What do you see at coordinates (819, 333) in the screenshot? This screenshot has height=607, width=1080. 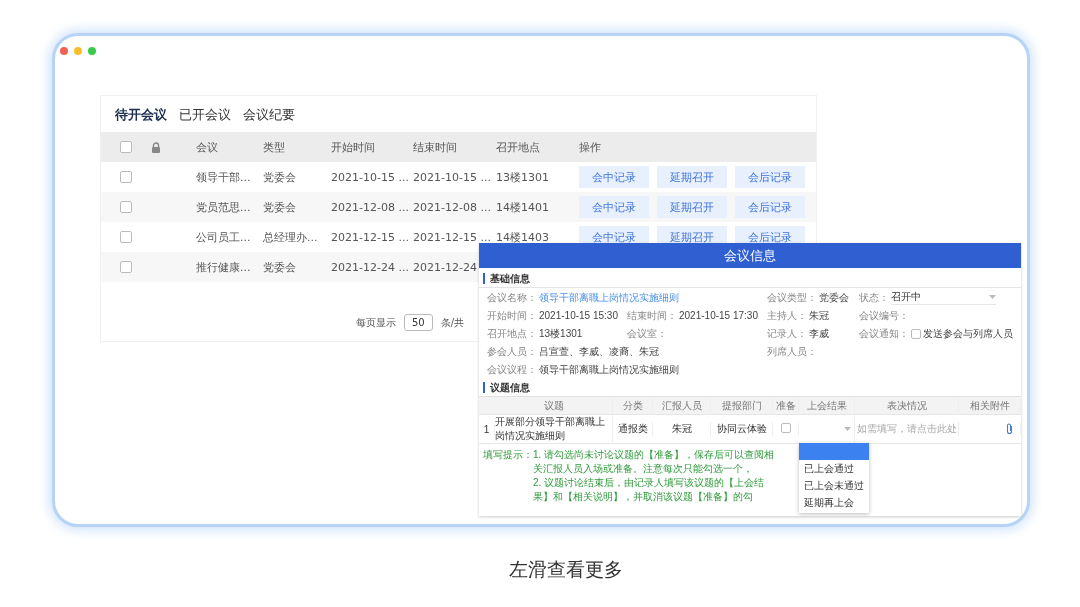 I see `field-value: 李威` at bounding box center [819, 333].